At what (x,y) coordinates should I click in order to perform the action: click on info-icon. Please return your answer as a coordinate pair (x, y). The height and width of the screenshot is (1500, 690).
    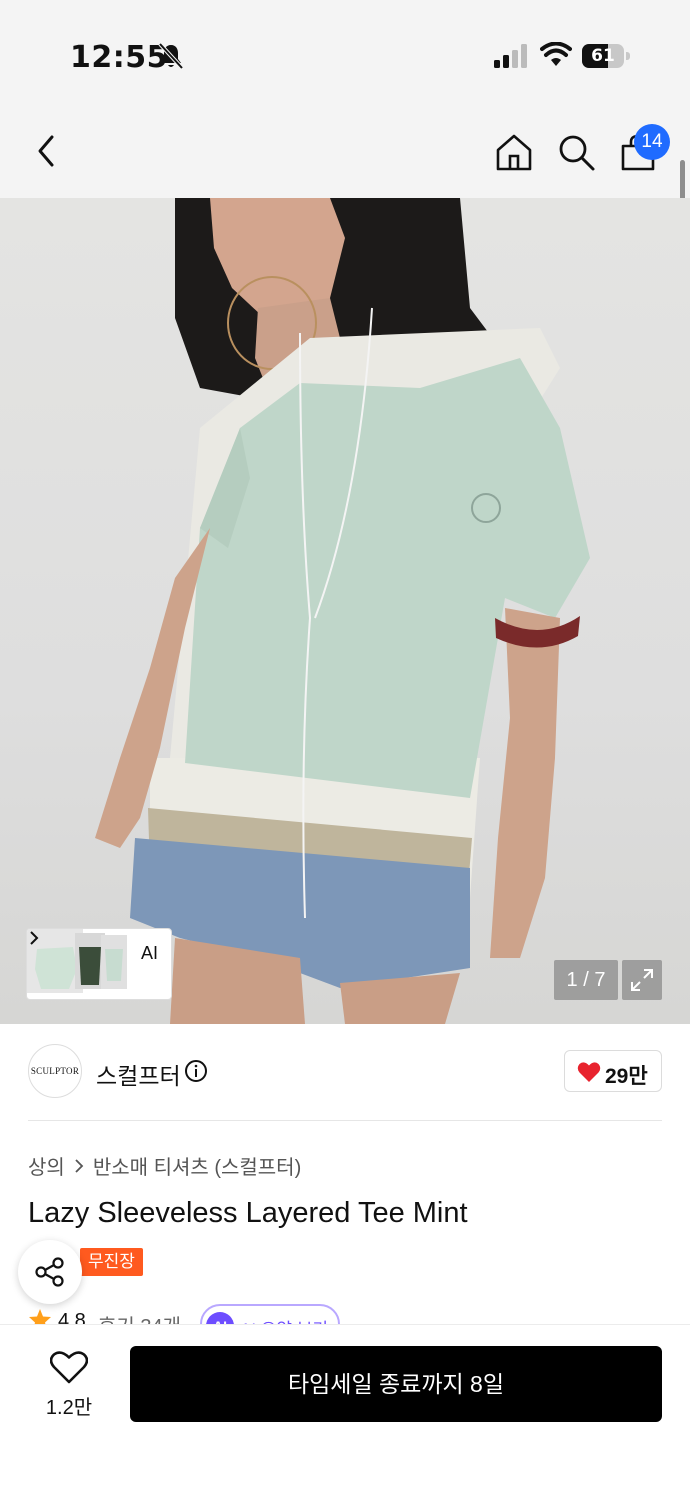
    Looking at the image, I should click on (196, 1071).